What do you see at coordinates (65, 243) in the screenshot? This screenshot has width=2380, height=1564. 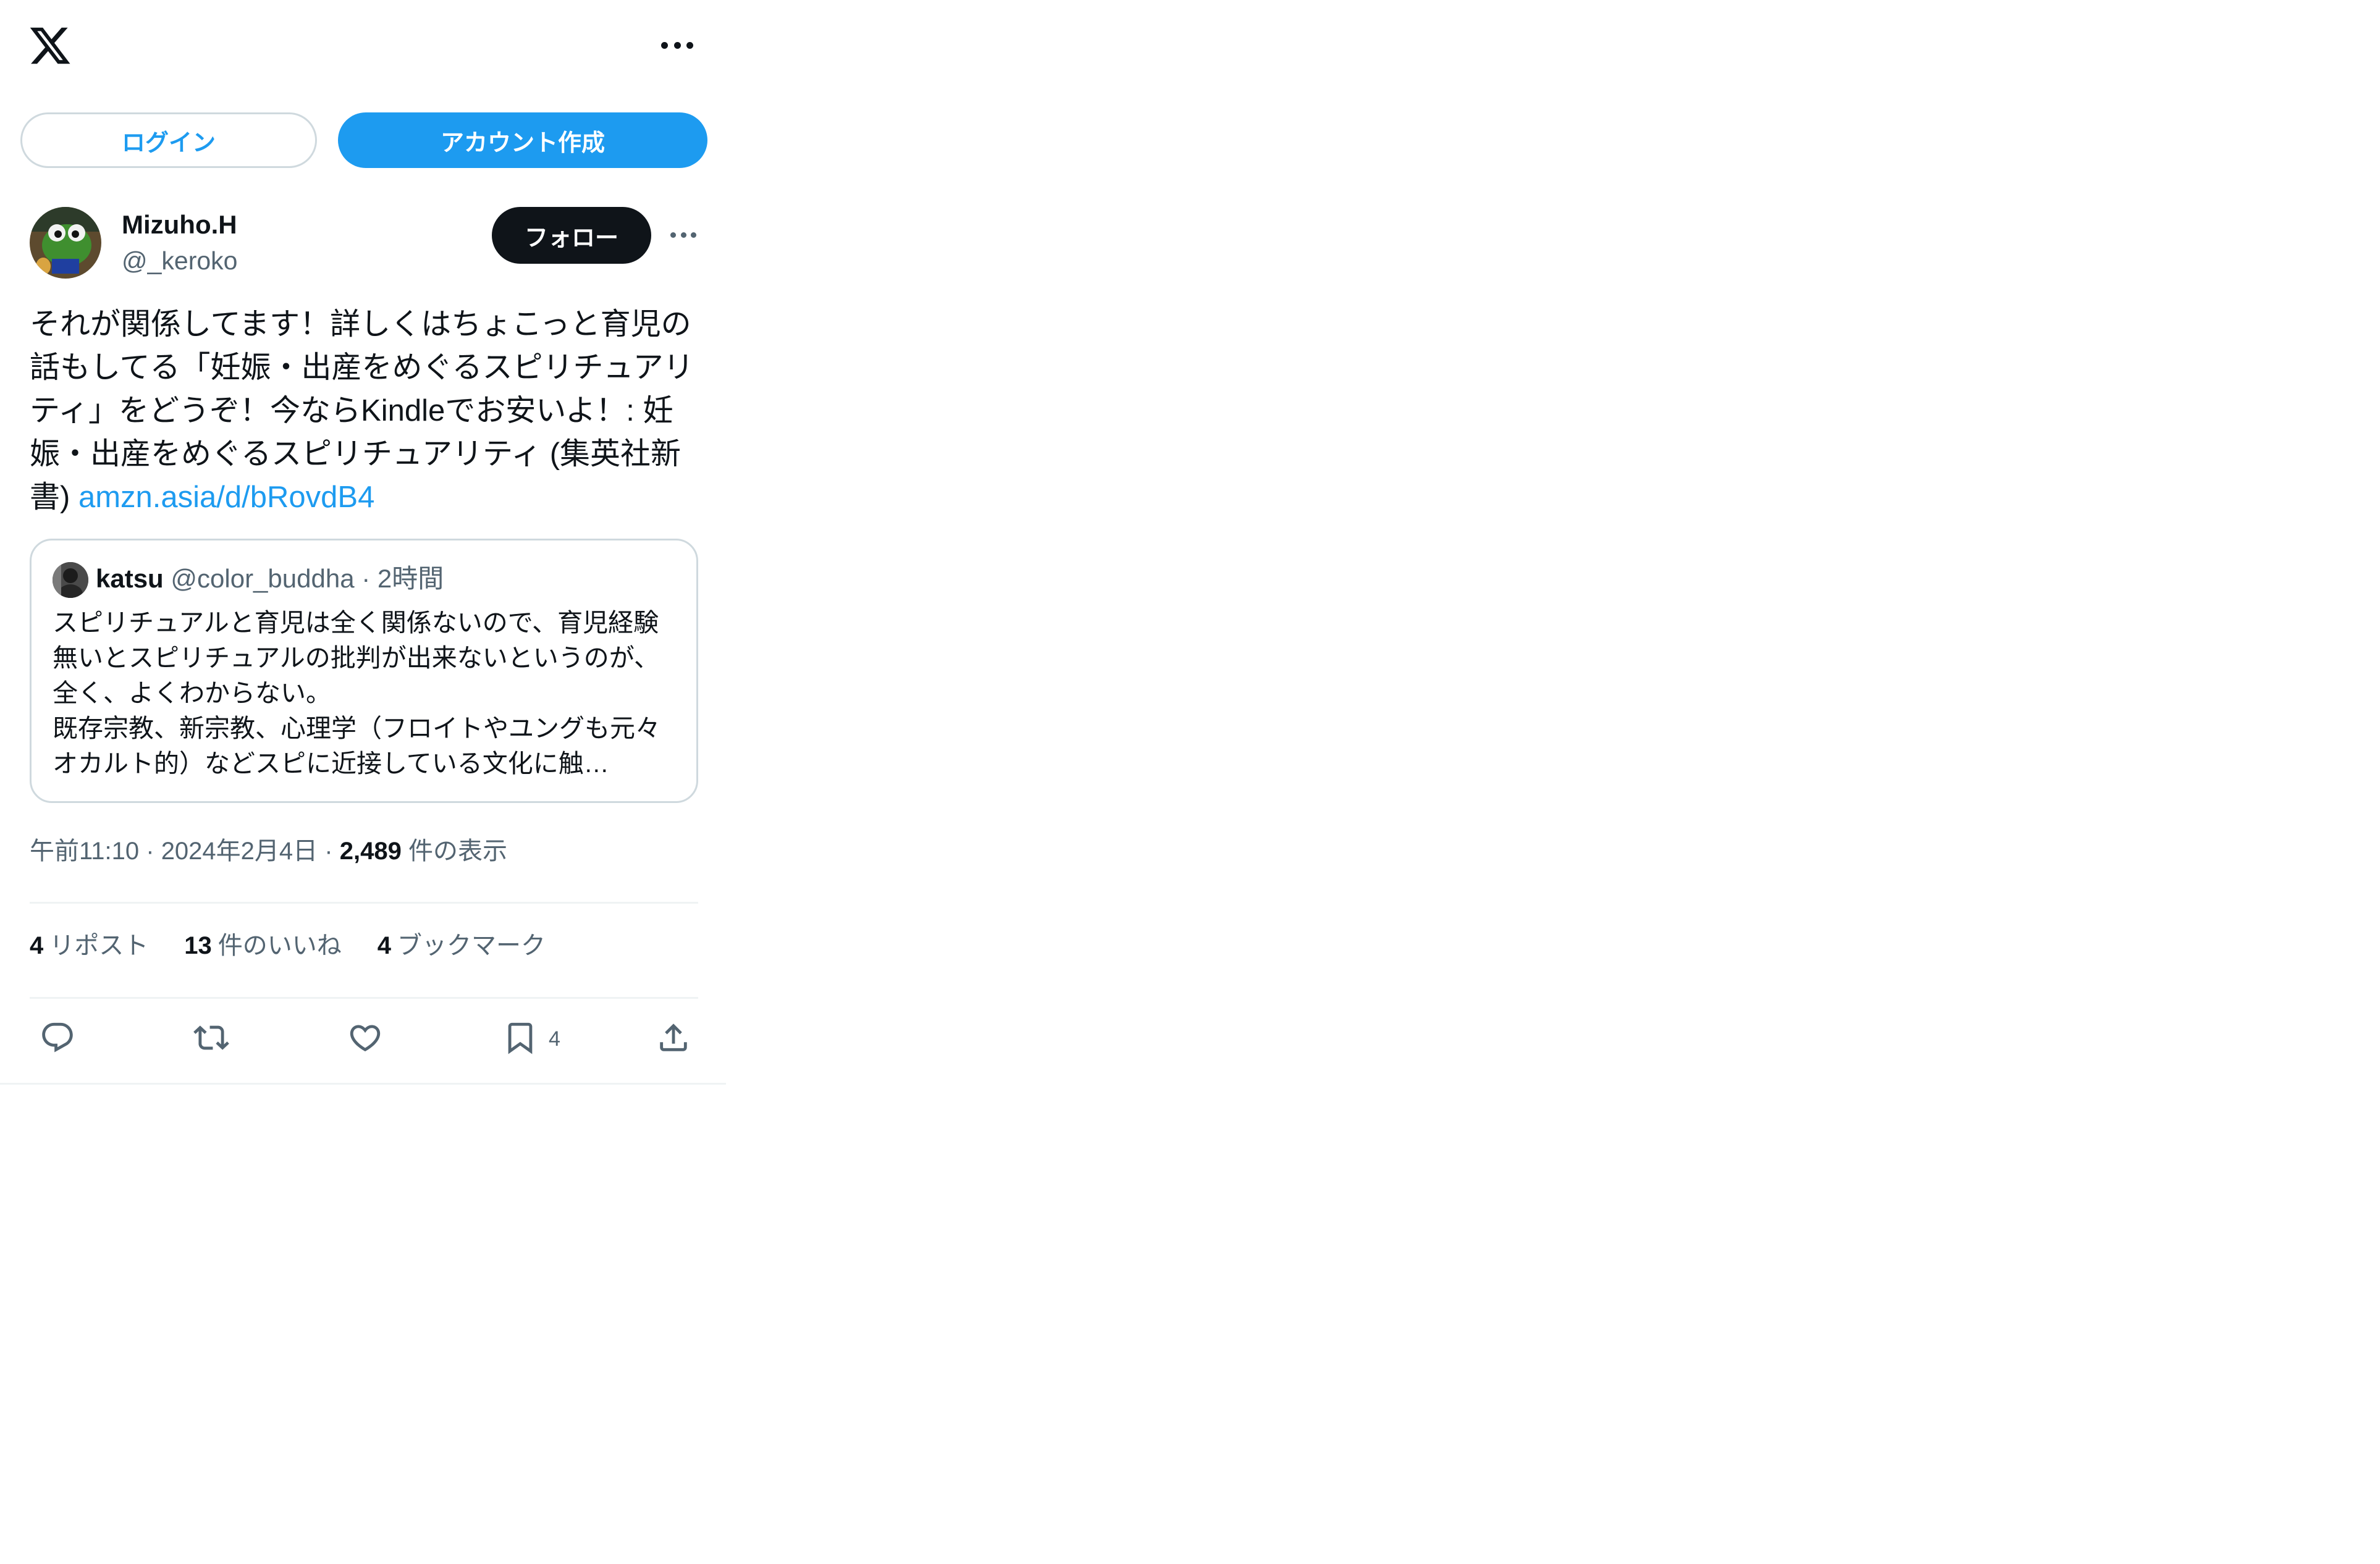 I see `avatar` at bounding box center [65, 243].